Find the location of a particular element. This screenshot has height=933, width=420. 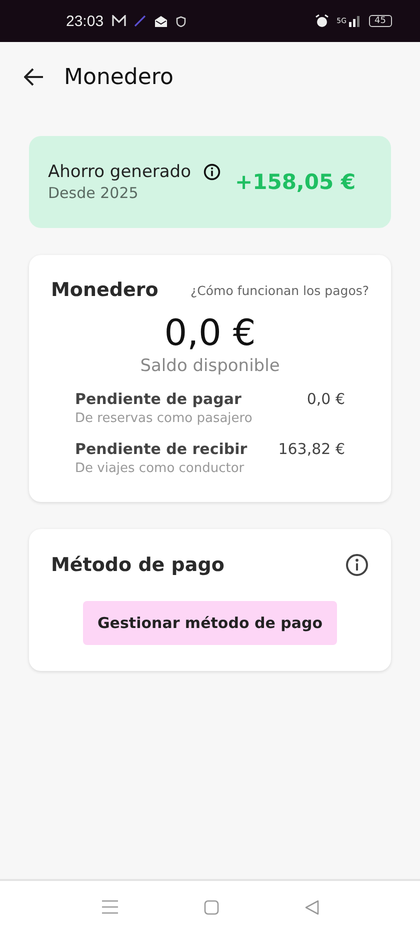

shield-icon is located at coordinates (181, 21).